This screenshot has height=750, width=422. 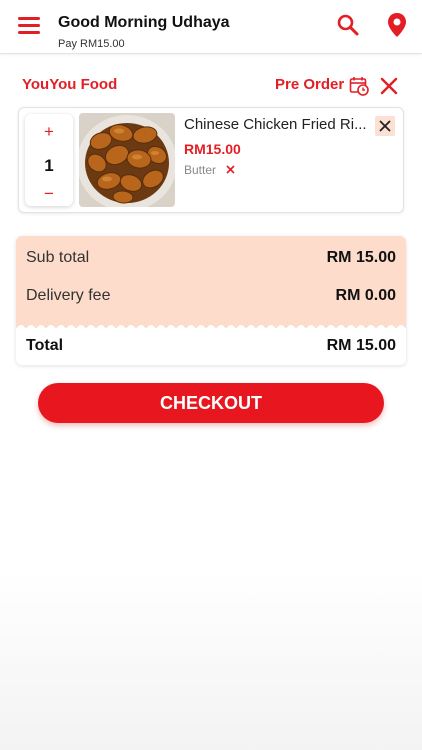 I want to click on decrease-quantity-button: −, so click(x=49, y=194).